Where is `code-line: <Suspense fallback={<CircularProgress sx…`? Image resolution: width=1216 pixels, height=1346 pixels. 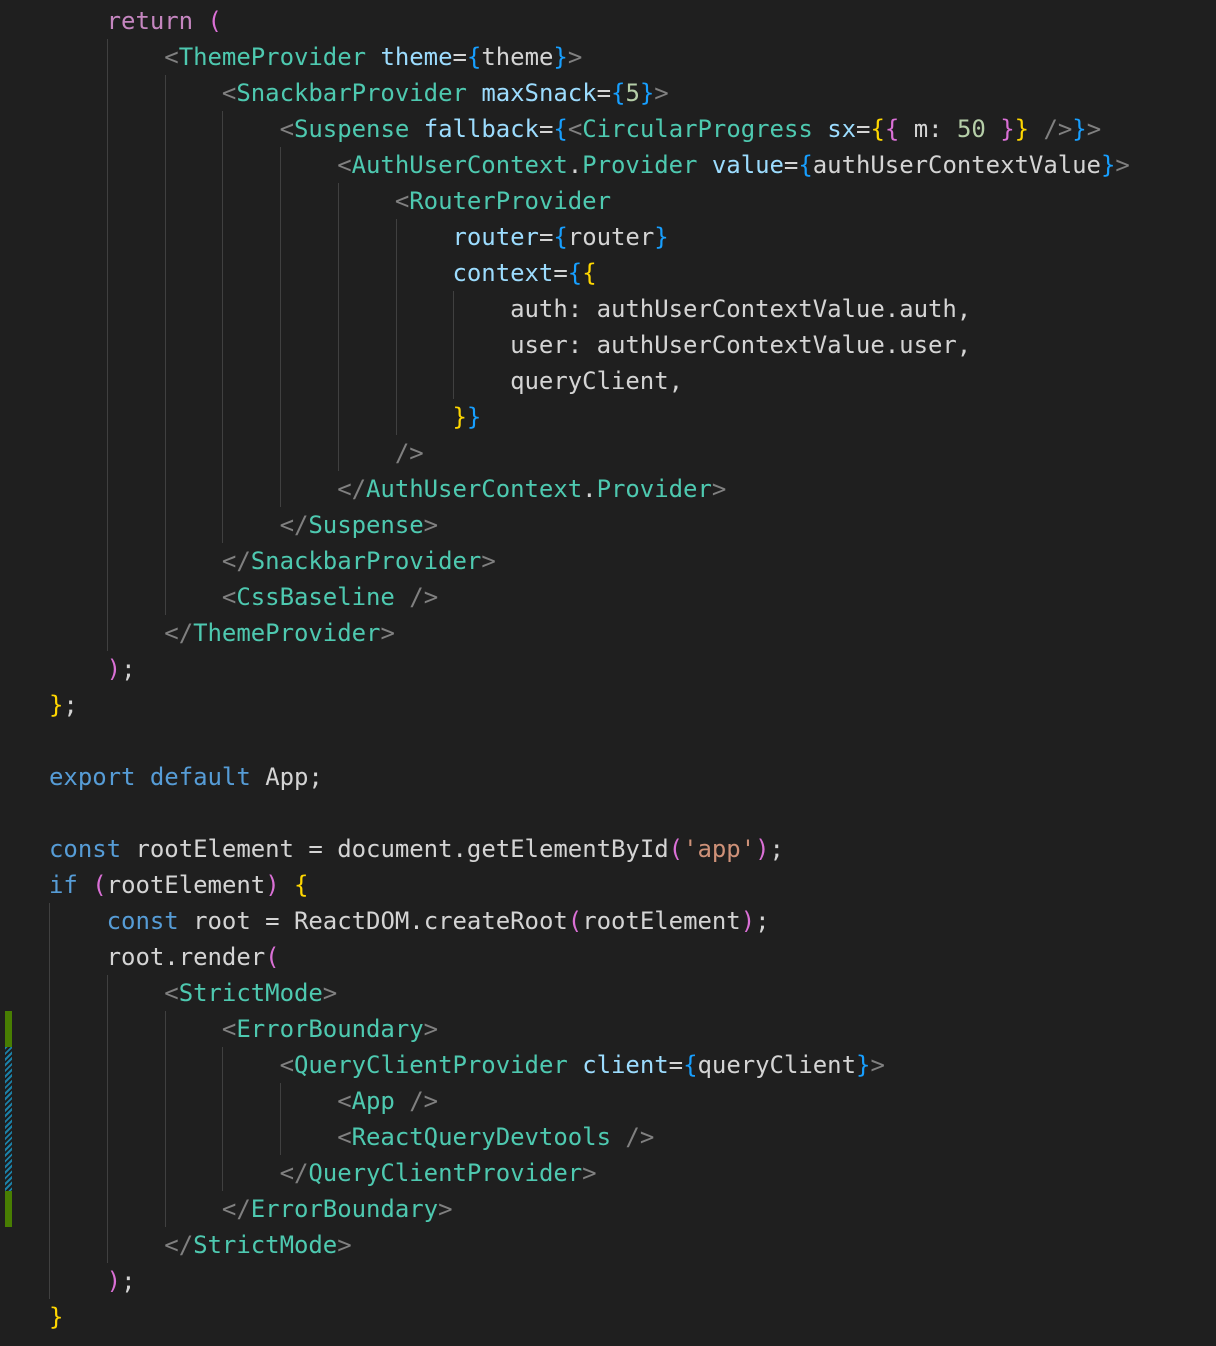
code-line: <Suspense fallback={<CircularProgress sx… is located at coordinates (575, 129).